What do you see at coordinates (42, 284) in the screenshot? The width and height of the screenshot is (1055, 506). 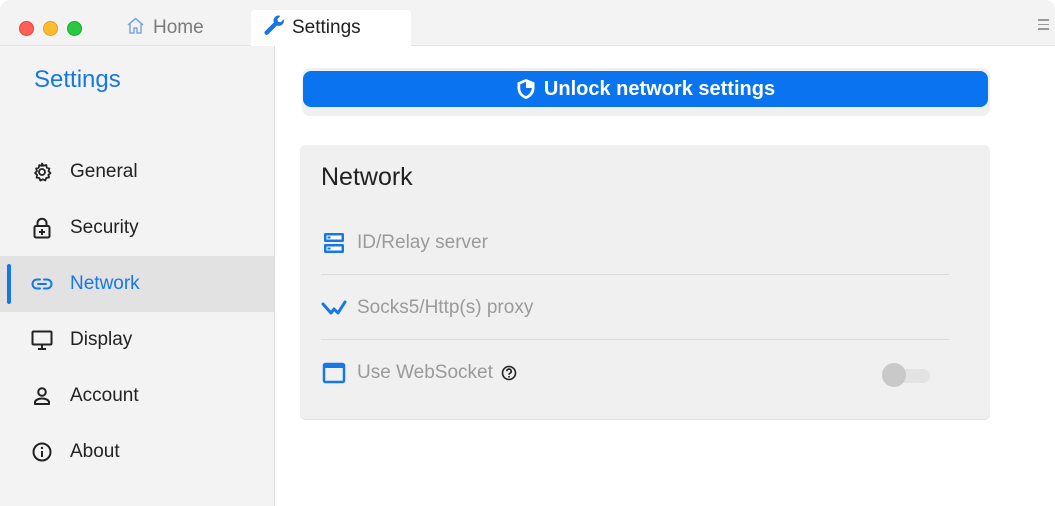 I see `link-icon` at bounding box center [42, 284].